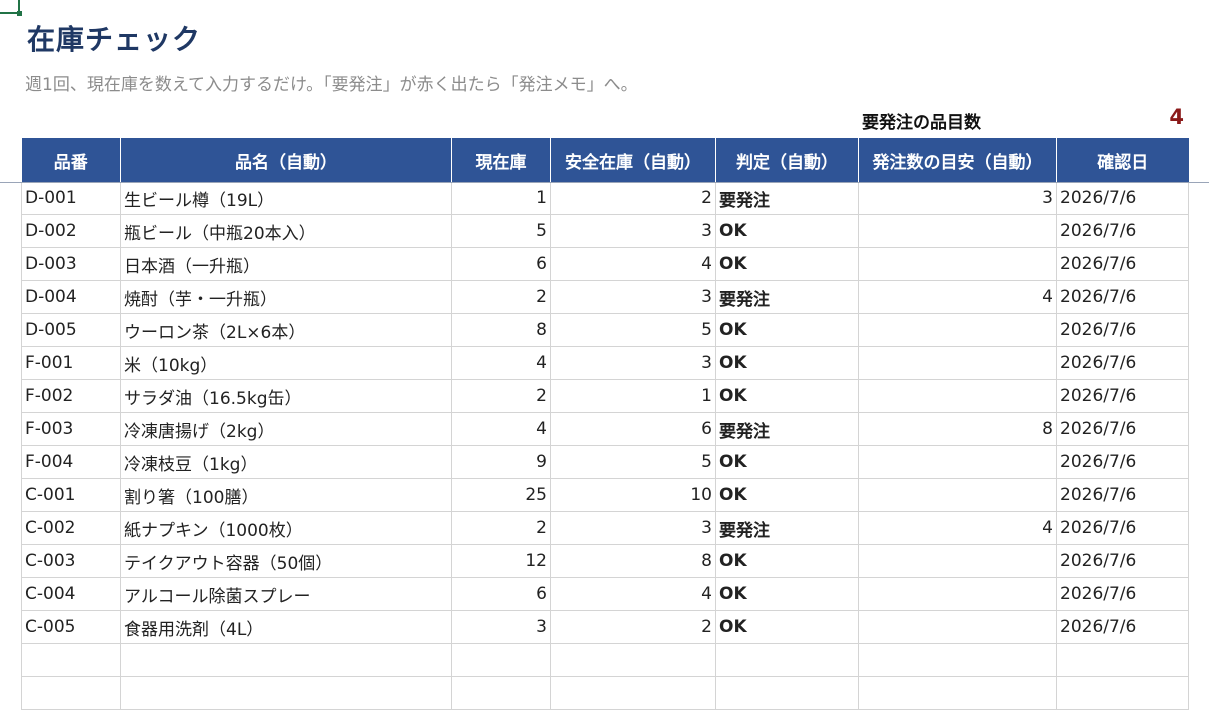  Describe the element at coordinates (286, 561) in the screenshot. I see `cell-item-name: テイクアウト容器（50個）` at that location.